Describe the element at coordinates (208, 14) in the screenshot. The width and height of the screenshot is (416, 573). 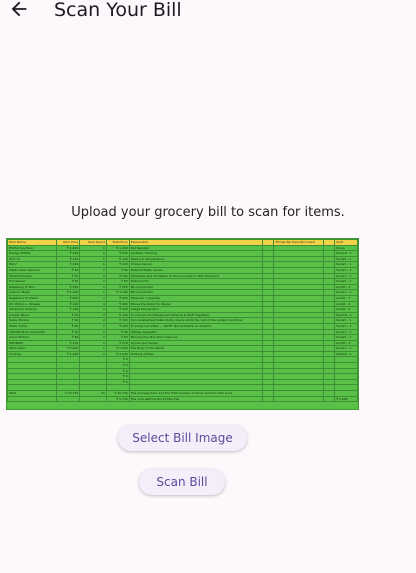
I see `app-bar: Scan Your Bill` at that location.